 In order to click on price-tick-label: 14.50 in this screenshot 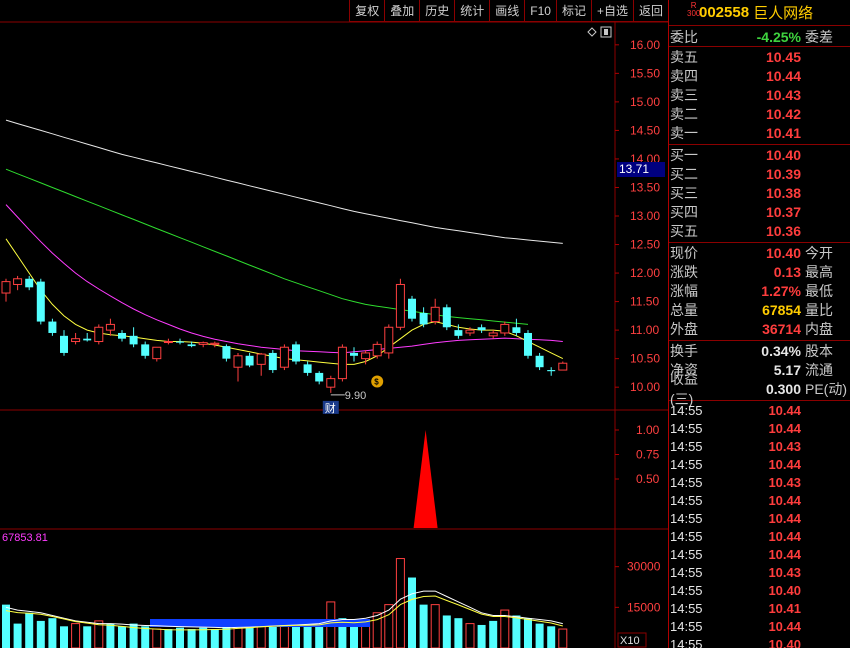, I will do `click(645, 130)`.